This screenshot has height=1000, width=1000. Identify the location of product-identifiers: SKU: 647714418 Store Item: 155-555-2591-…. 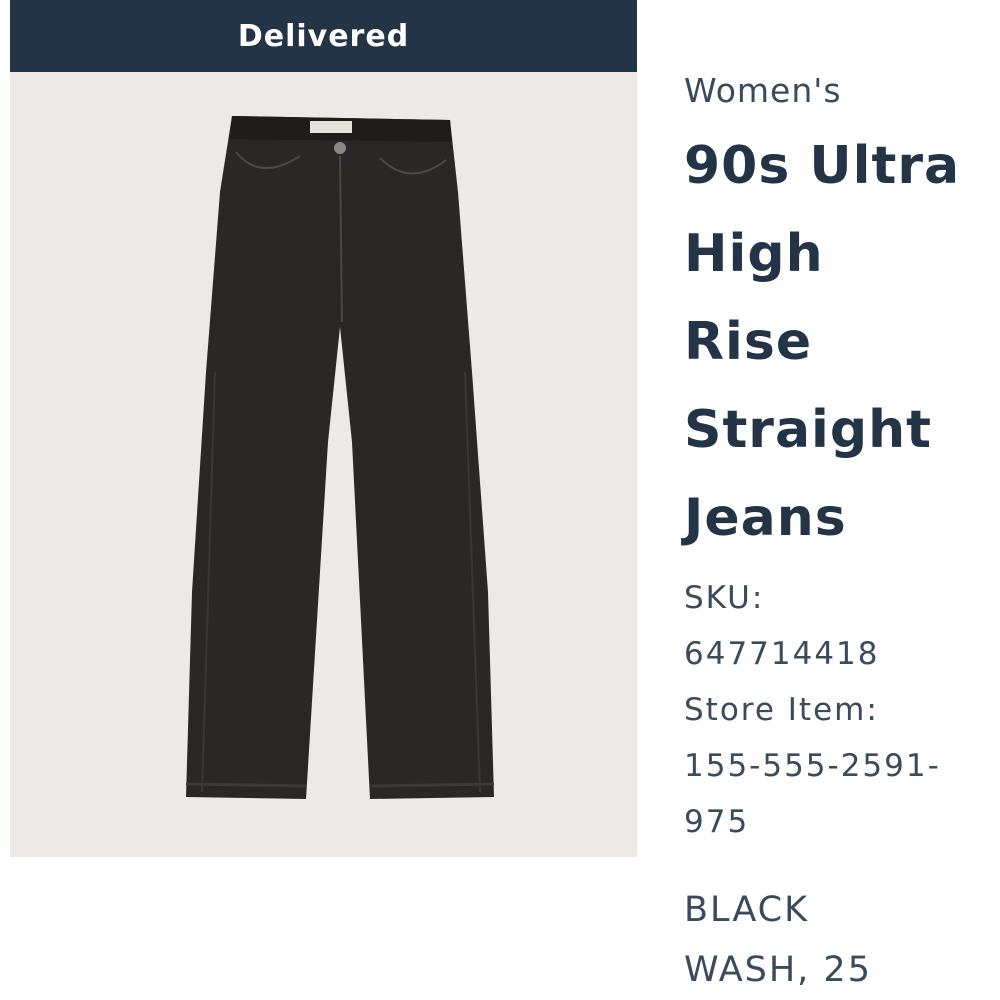
(834, 710).